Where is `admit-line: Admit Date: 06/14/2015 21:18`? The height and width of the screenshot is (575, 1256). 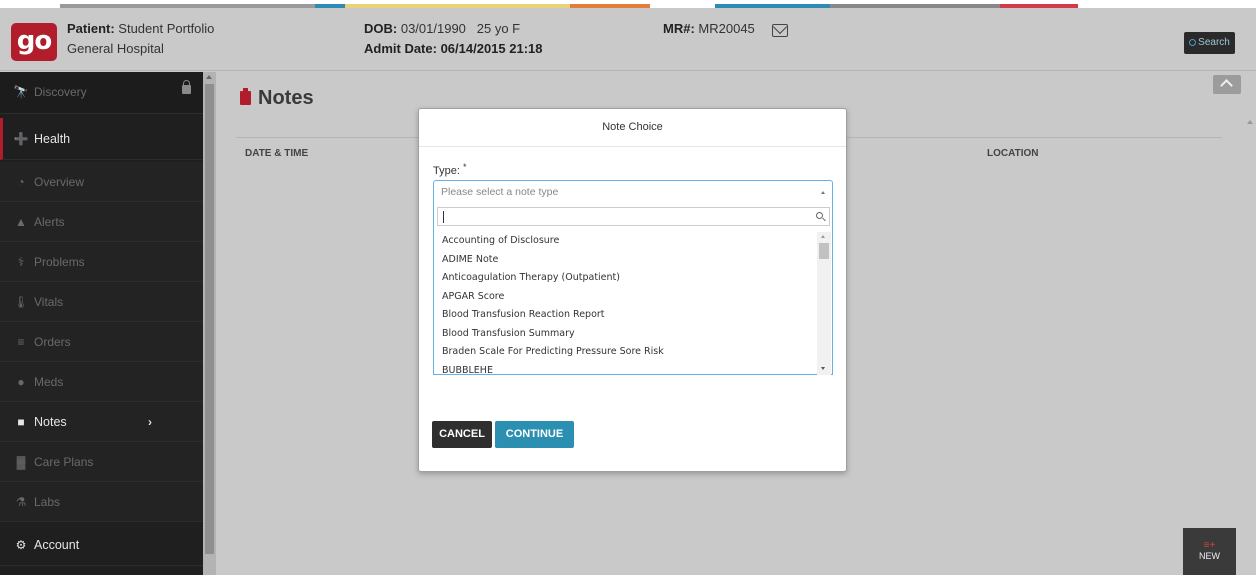
admit-line: Admit Date: 06/14/2015 21:18 is located at coordinates (453, 48).